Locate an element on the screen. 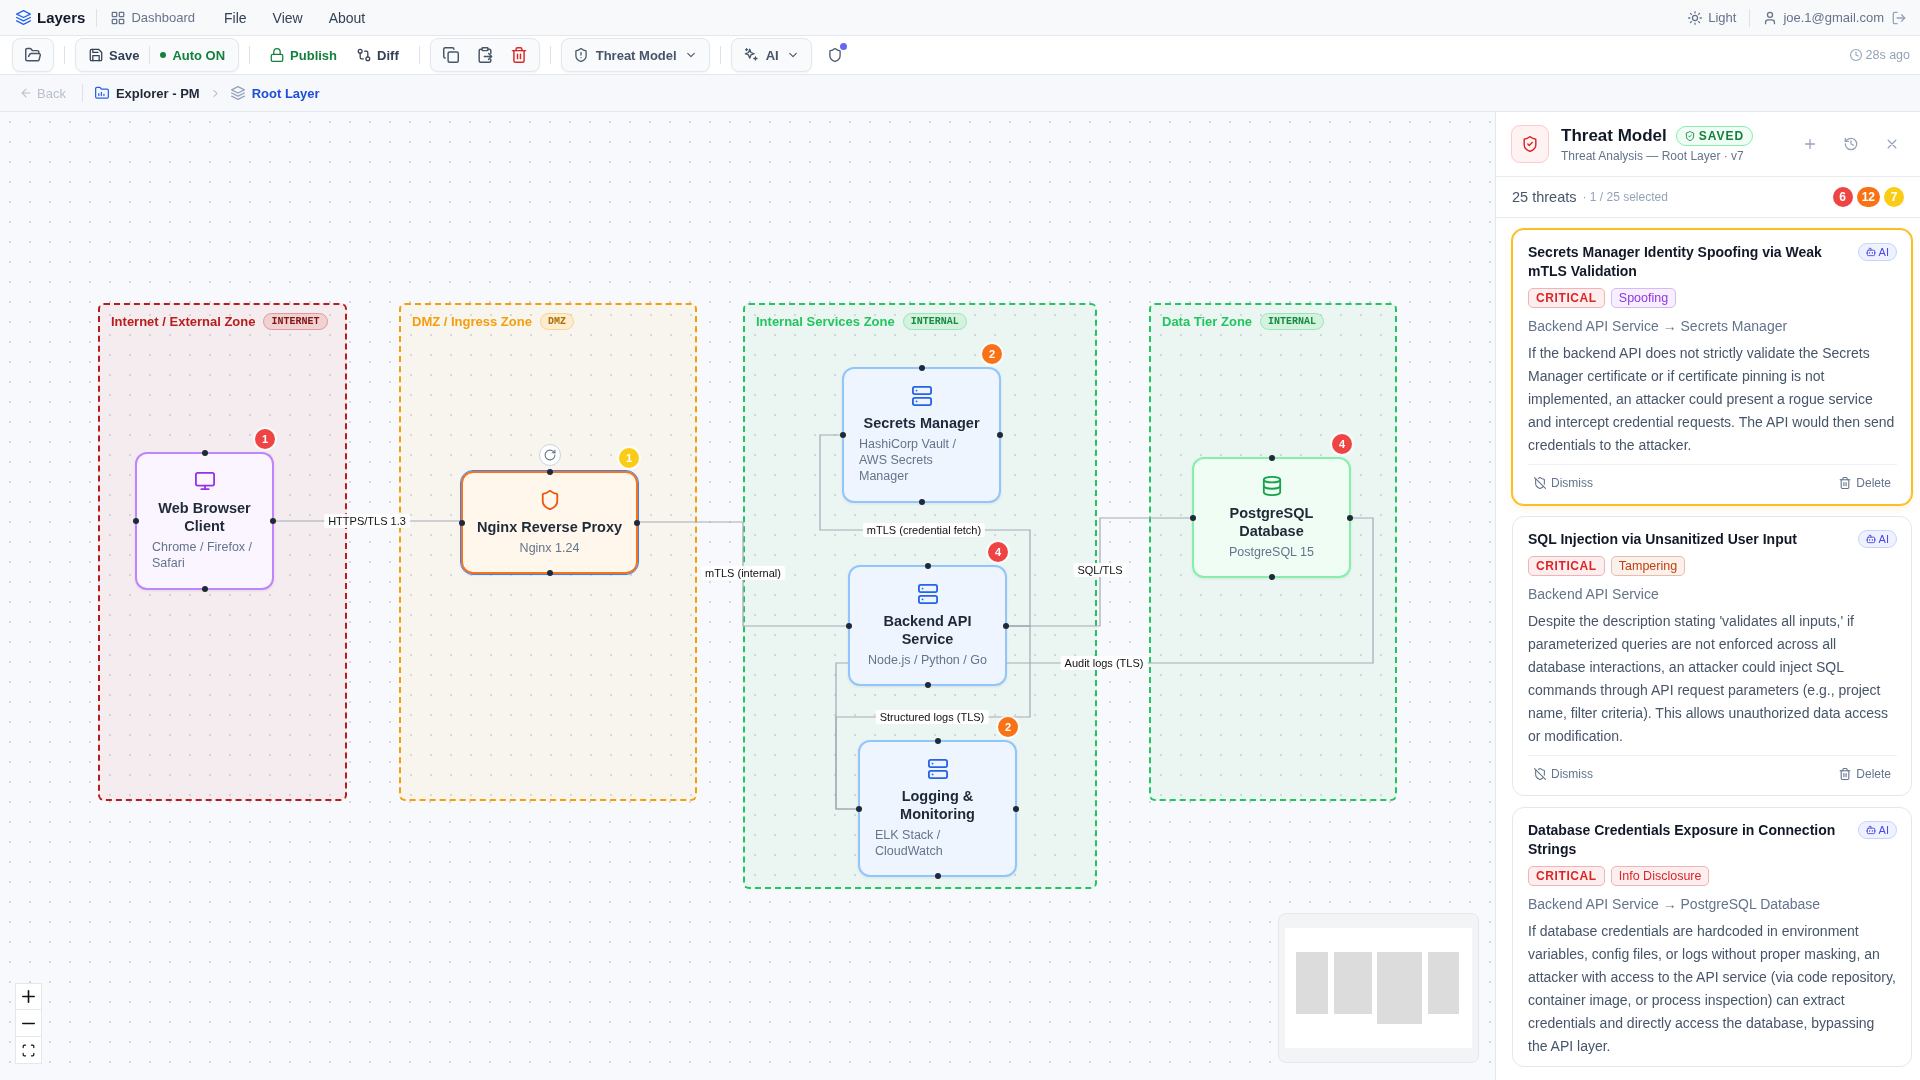 Image resolution: width=1920 pixels, height=1080 pixels. autosave-toggle: Auto ON is located at coordinates (193, 55).